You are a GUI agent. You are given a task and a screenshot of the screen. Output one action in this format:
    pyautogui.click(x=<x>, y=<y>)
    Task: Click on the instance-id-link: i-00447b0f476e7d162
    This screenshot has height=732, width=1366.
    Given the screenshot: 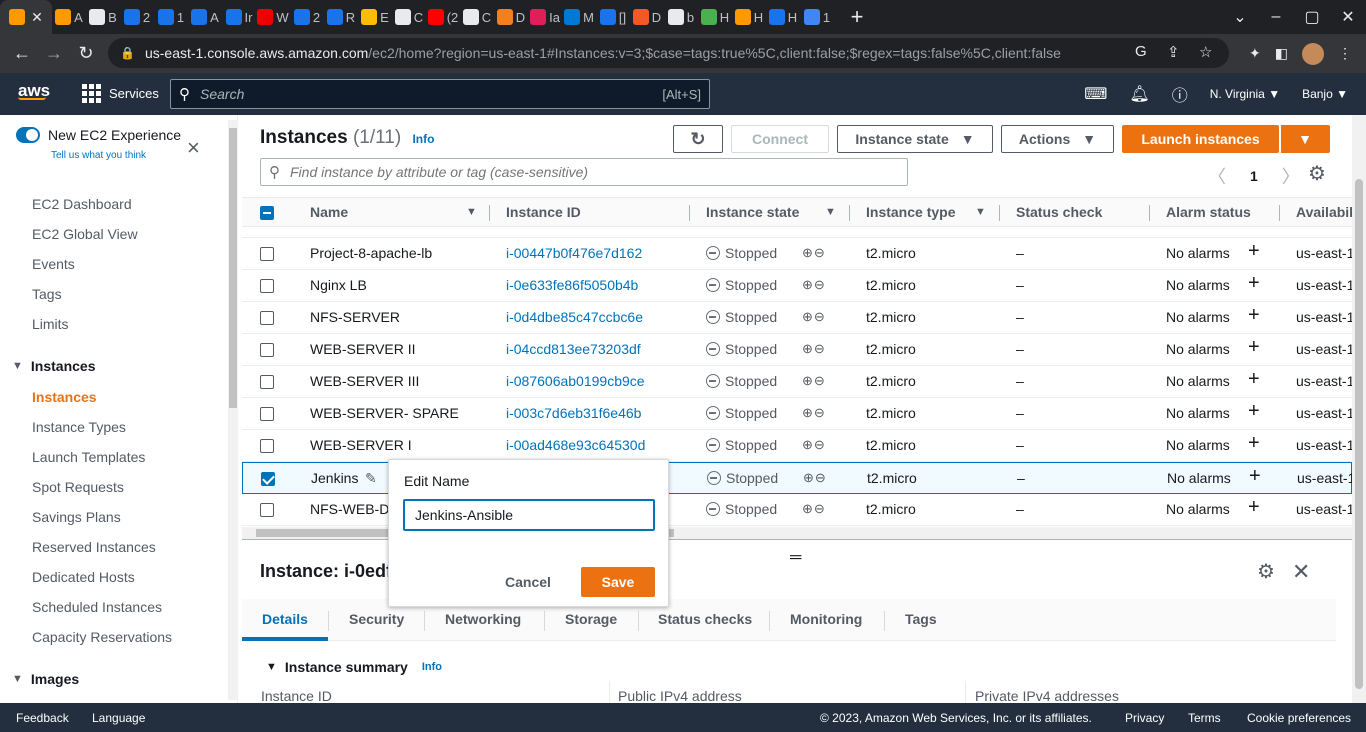 What is the action you would take?
    pyautogui.click(x=574, y=253)
    